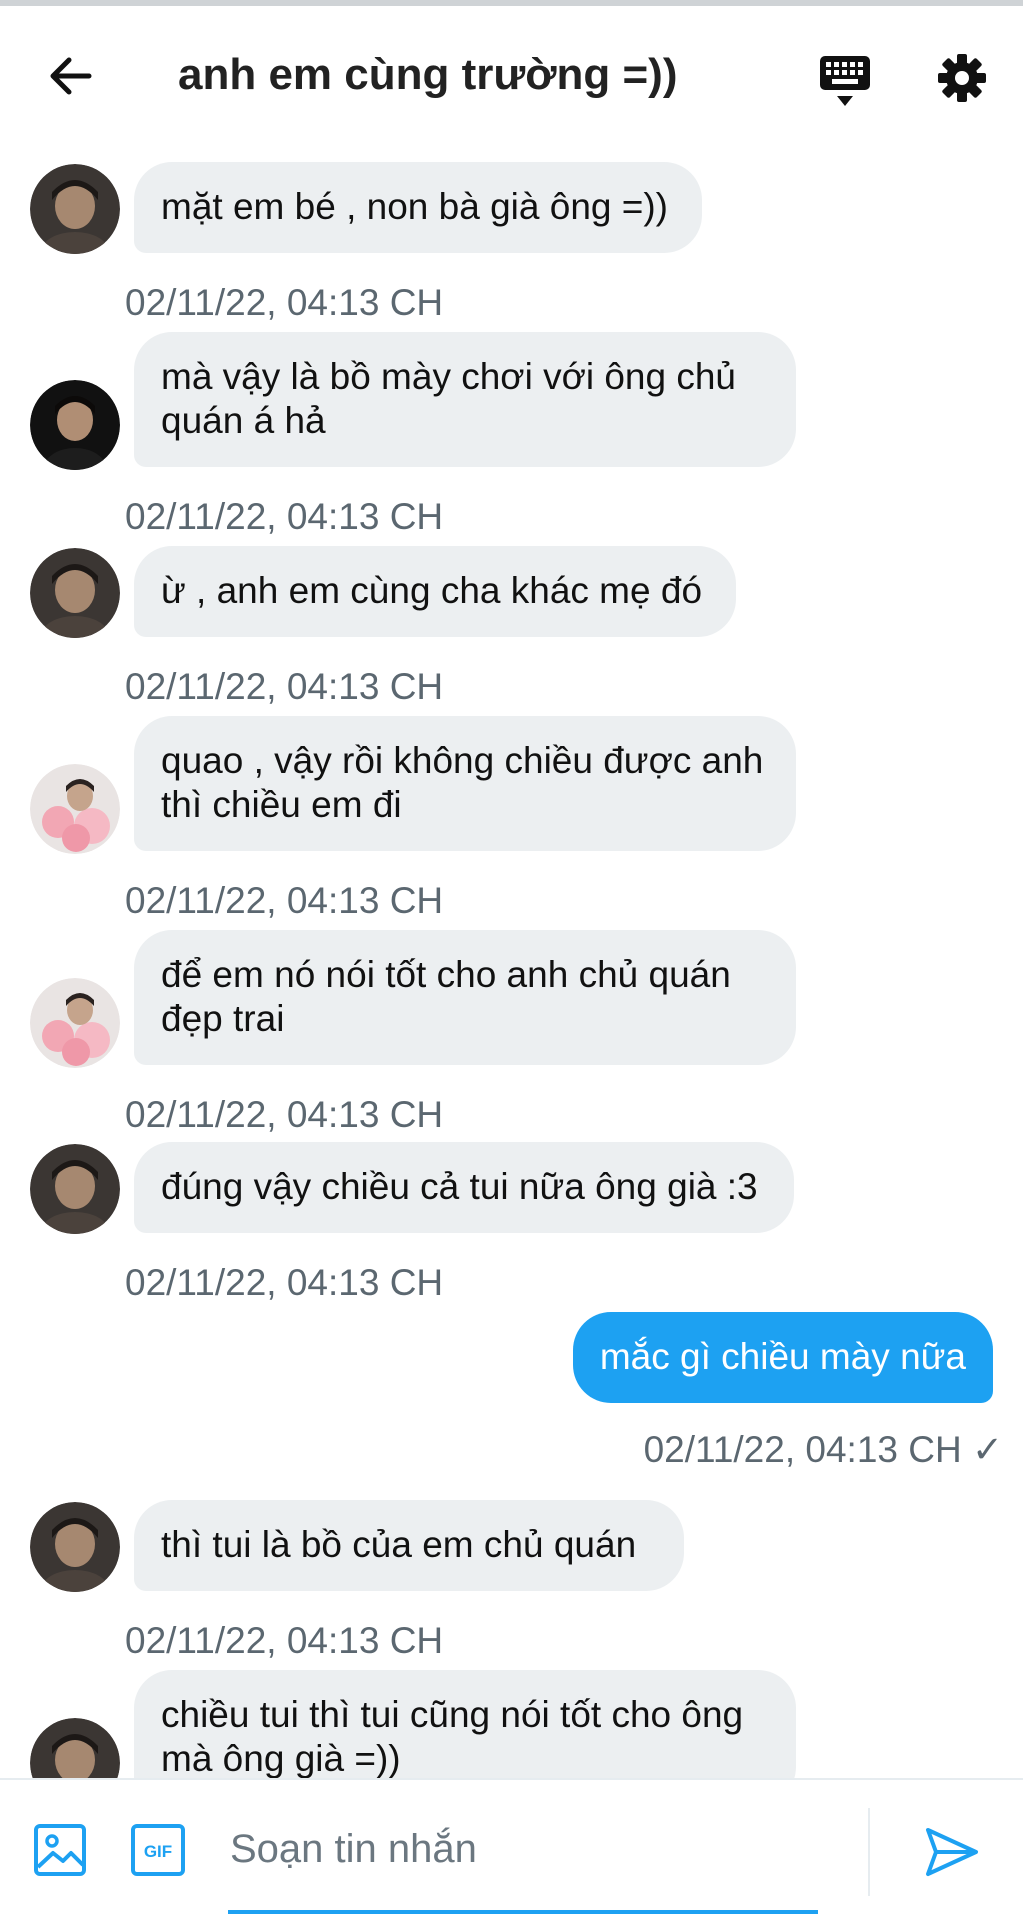 The width and height of the screenshot is (1023, 1922). I want to click on add-image-button, so click(60, 1850).